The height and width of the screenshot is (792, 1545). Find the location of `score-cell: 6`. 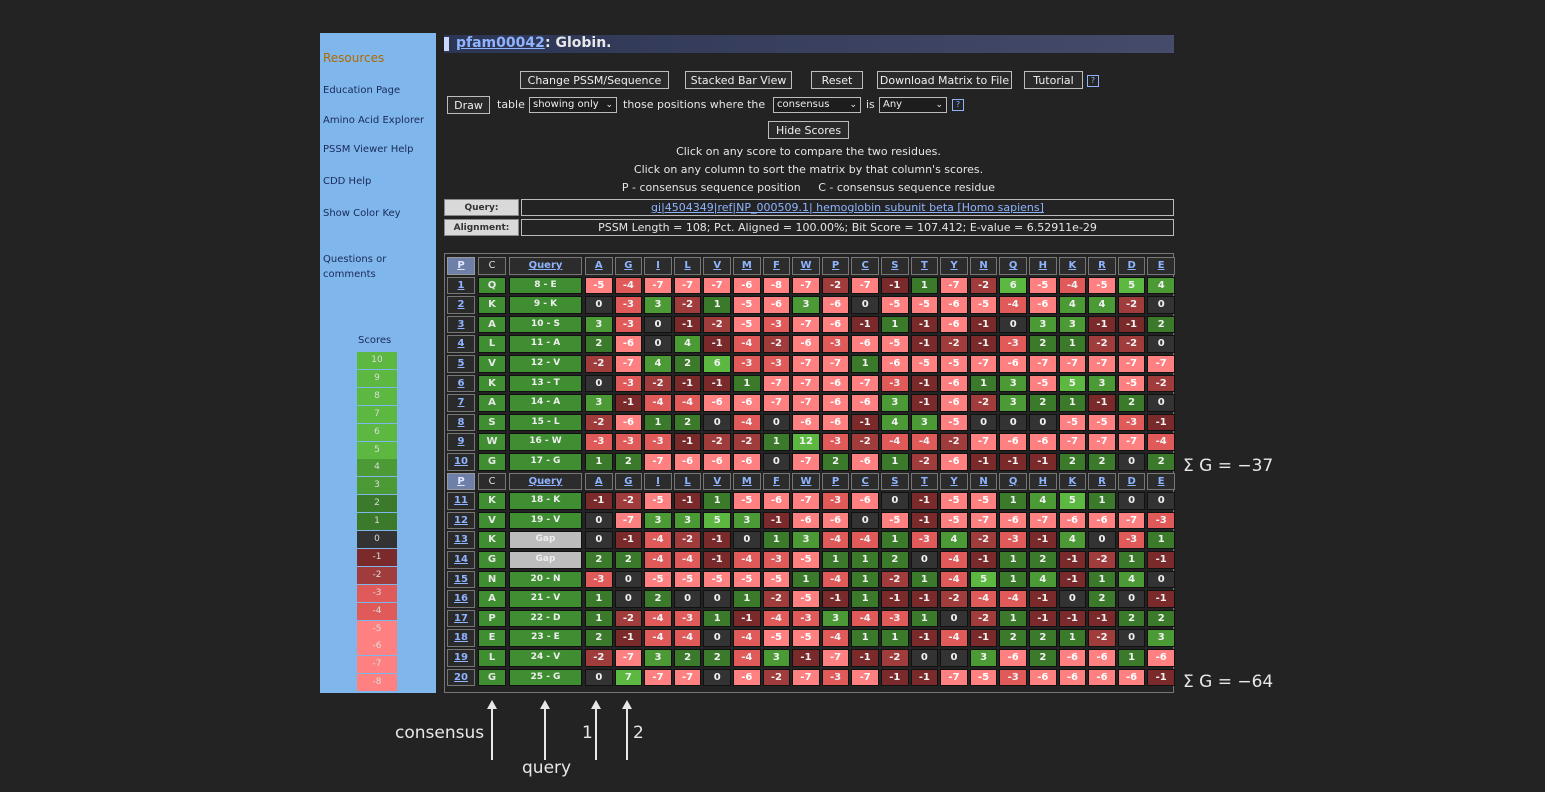

score-cell: 6 is located at coordinates (717, 364).